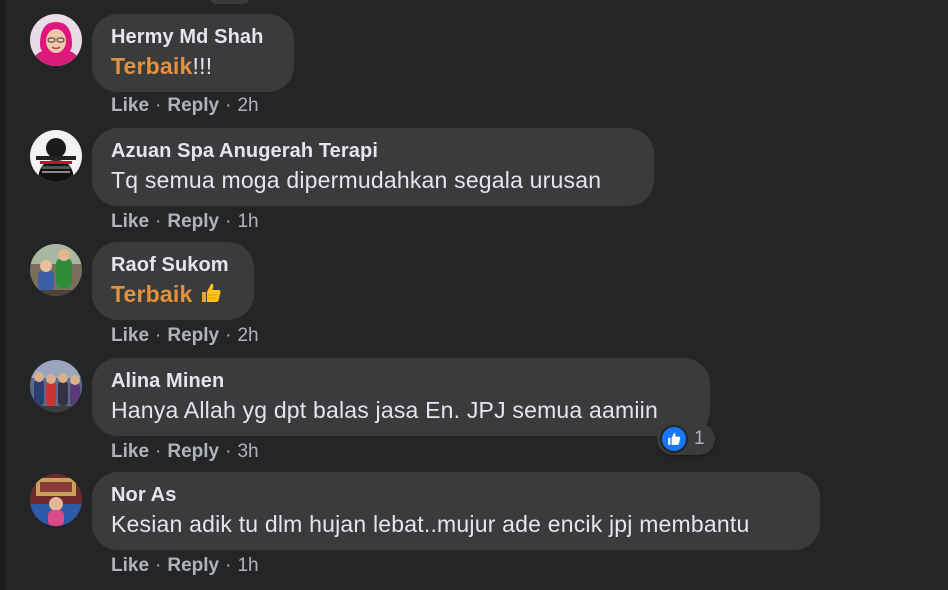 Image resolution: width=948 pixels, height=590 pixels. I want to click on comment-bubble: Raof Sukom Terbaik, so click(173, 281).